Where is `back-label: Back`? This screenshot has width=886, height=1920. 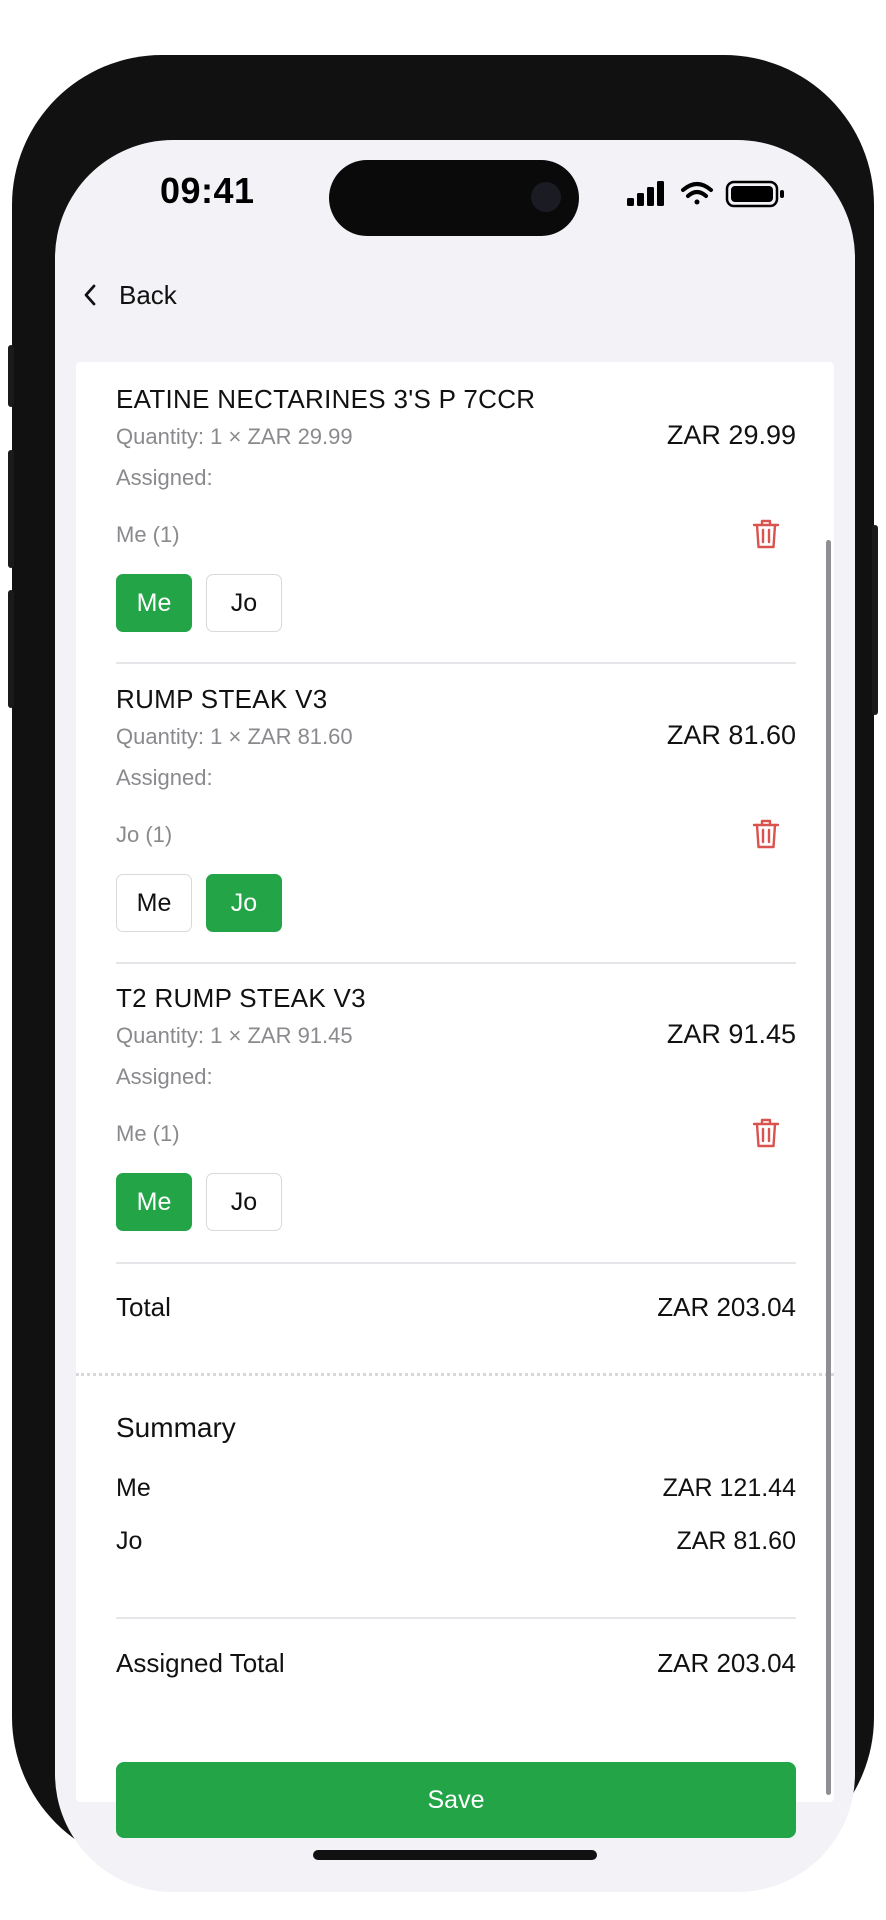 back-label: Back is located at coordinates (148, 294).